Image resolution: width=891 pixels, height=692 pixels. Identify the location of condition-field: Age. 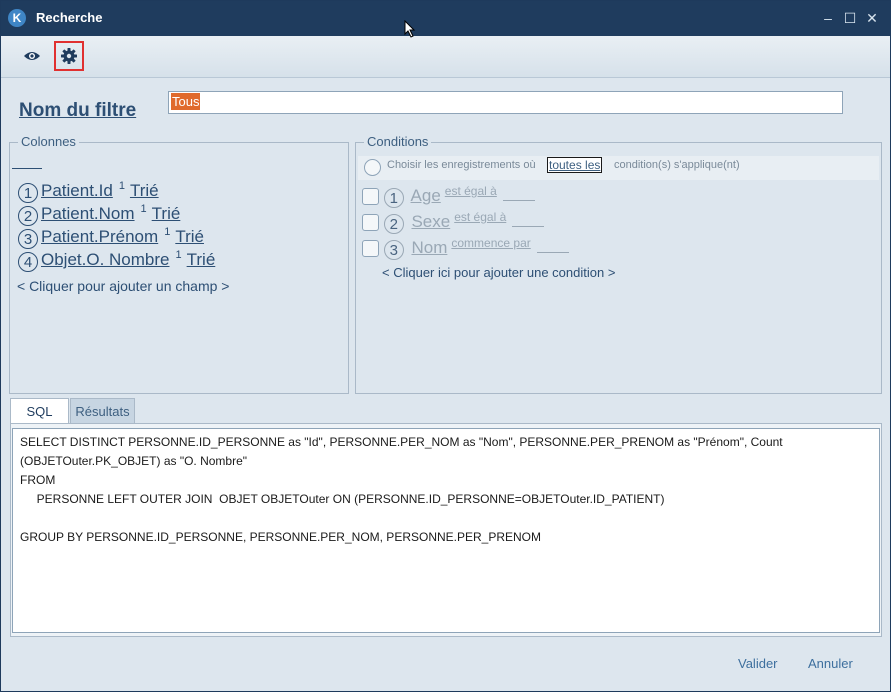
(426, 195).